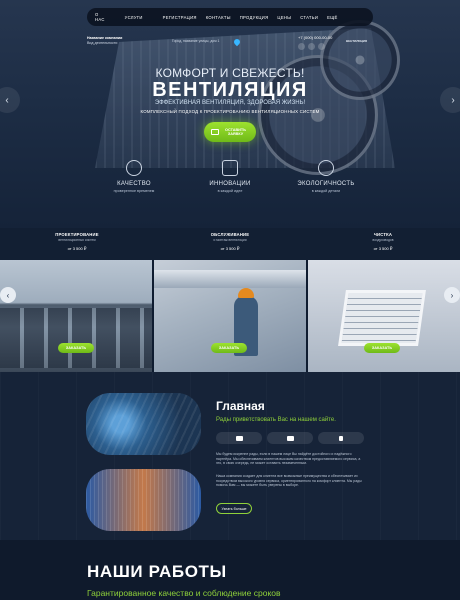 Image resolution: width=460 pixels, height=600 pixels. What do you see at coordinates (382, 348) in the screenshot?
I see `order-button-cleaning: ЗАКАЗАТЬ` at bounding box center [382, 348].